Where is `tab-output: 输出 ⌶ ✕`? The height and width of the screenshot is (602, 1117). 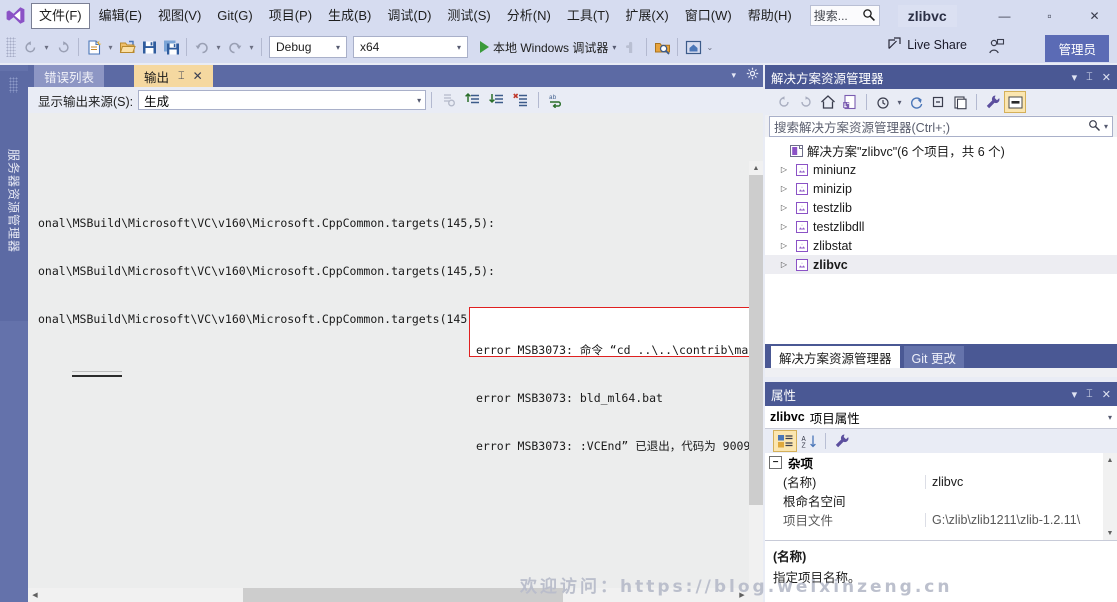 tab-output: 输出 ⌶ ✕ is located at coordinates (173, 76).